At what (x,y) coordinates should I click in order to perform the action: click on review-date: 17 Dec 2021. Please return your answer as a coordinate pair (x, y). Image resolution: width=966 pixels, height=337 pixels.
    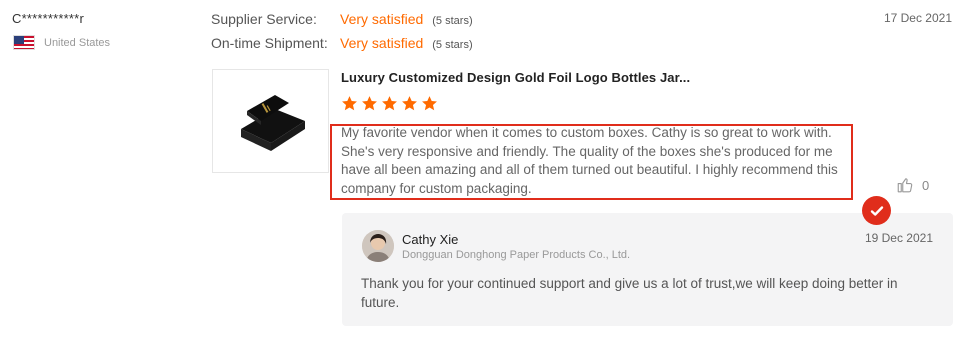
    Looking at the image, I should click on (917, 18).